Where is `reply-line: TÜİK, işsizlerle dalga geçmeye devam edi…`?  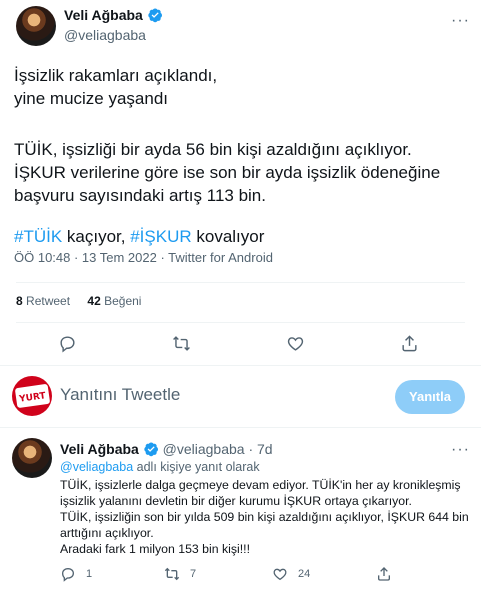
reply-line: TÜİK, işsizlerle dalga geçmeye devam edi… is located at coordinates (260, 485).